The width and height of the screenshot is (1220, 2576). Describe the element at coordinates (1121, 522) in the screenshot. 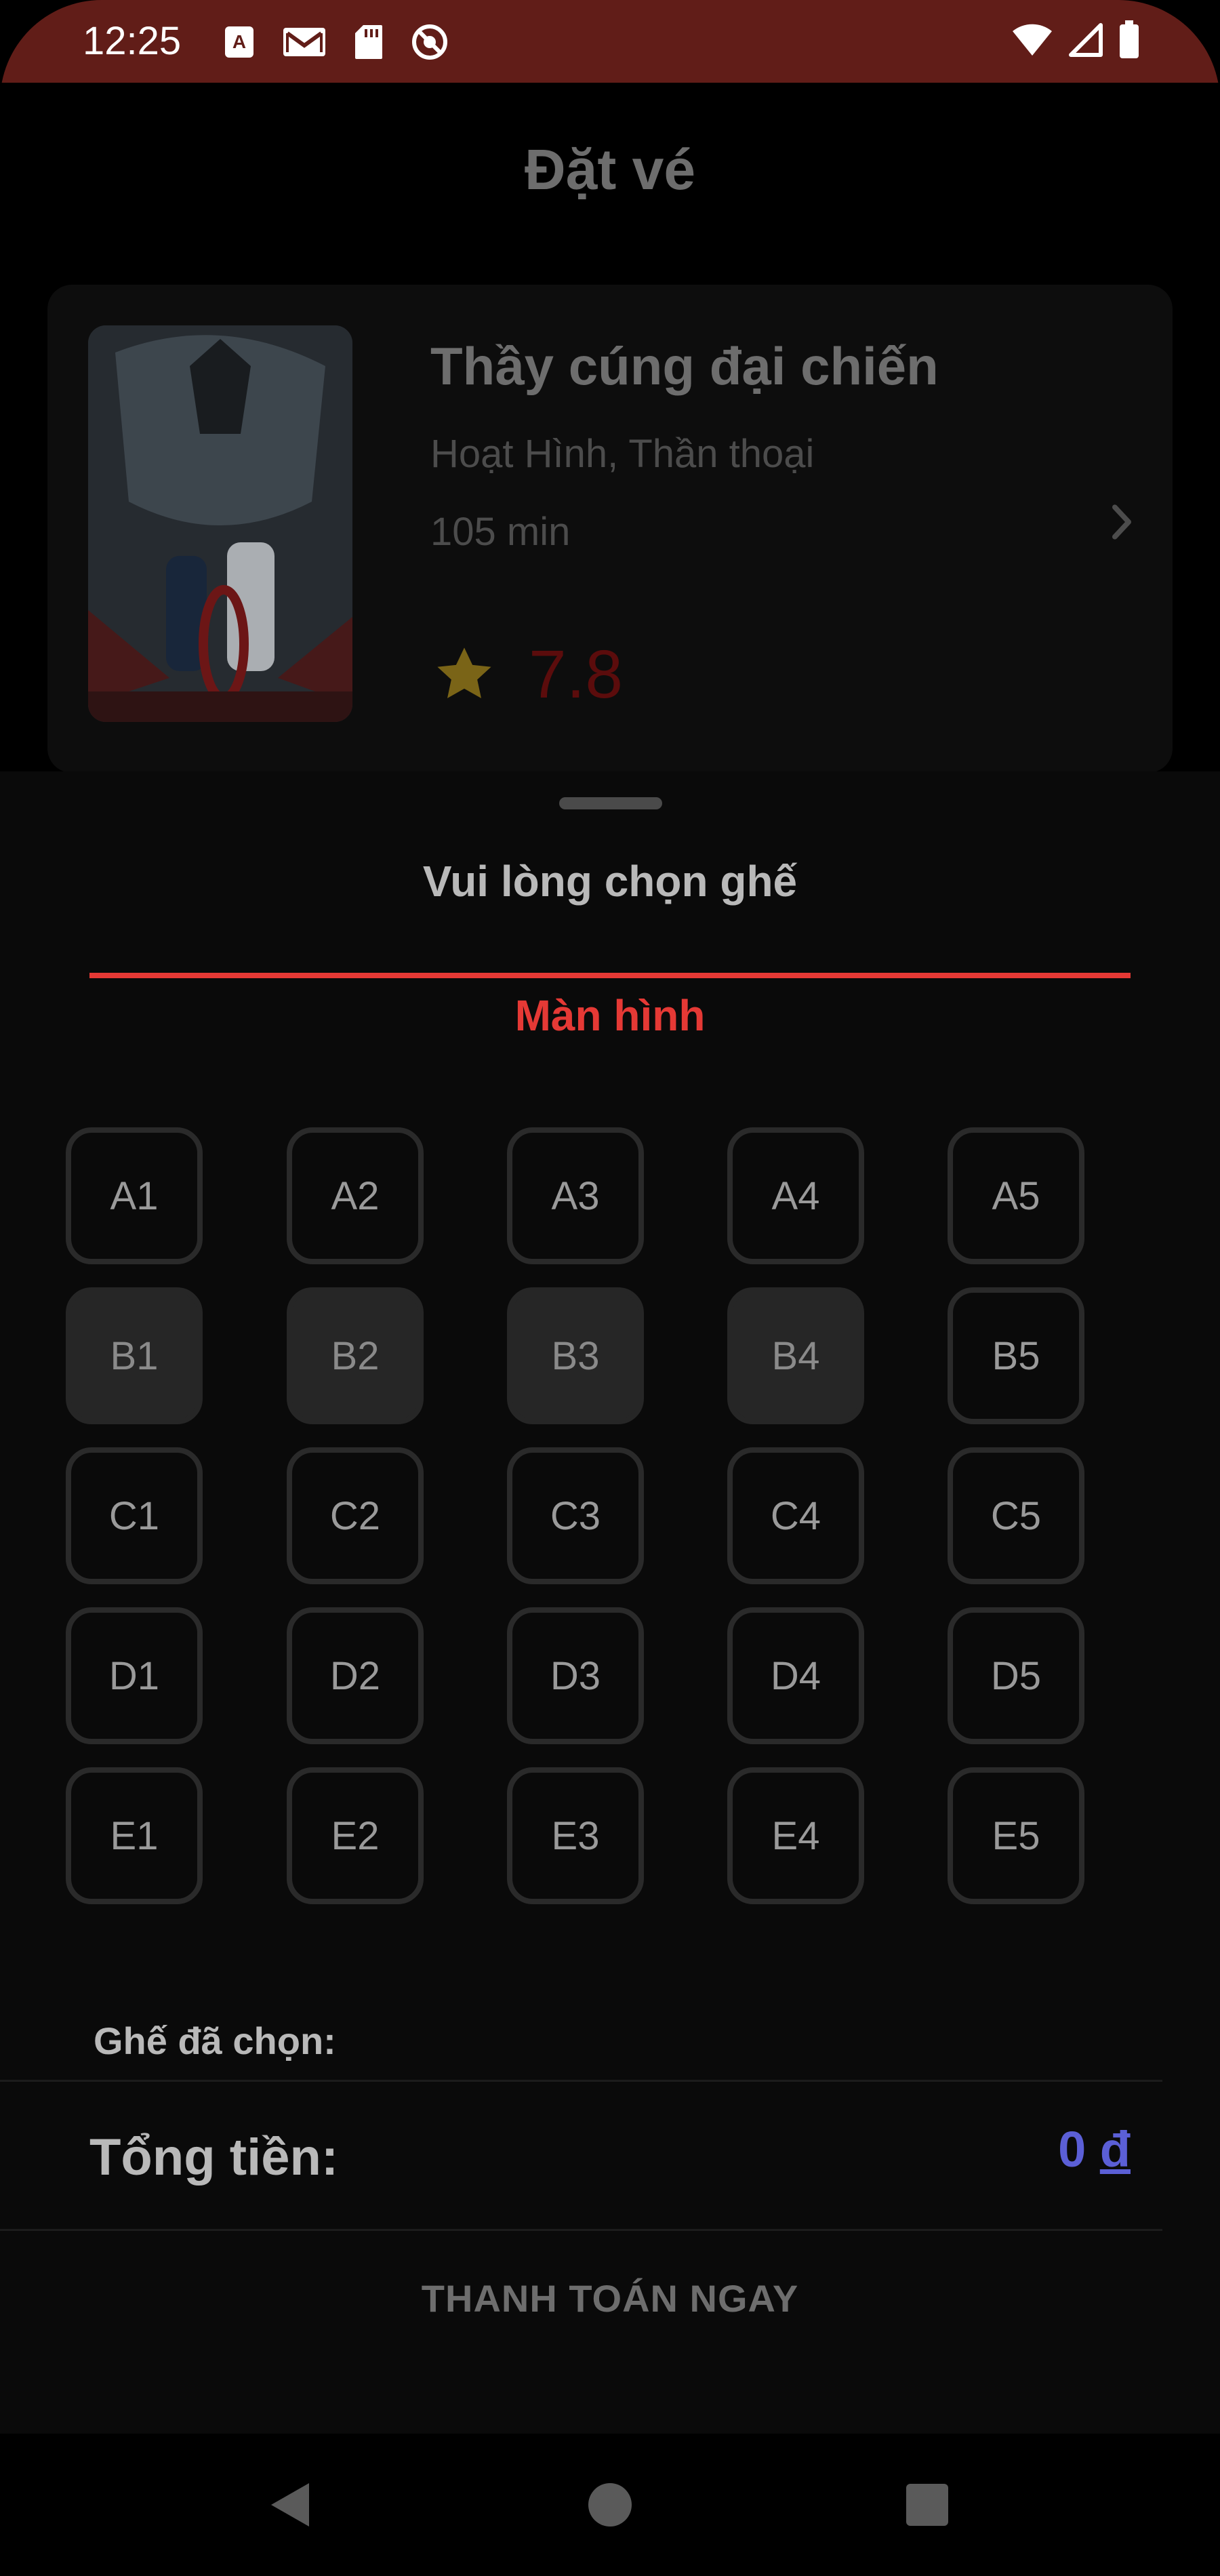

I see `chevron-right-icon` at that location.